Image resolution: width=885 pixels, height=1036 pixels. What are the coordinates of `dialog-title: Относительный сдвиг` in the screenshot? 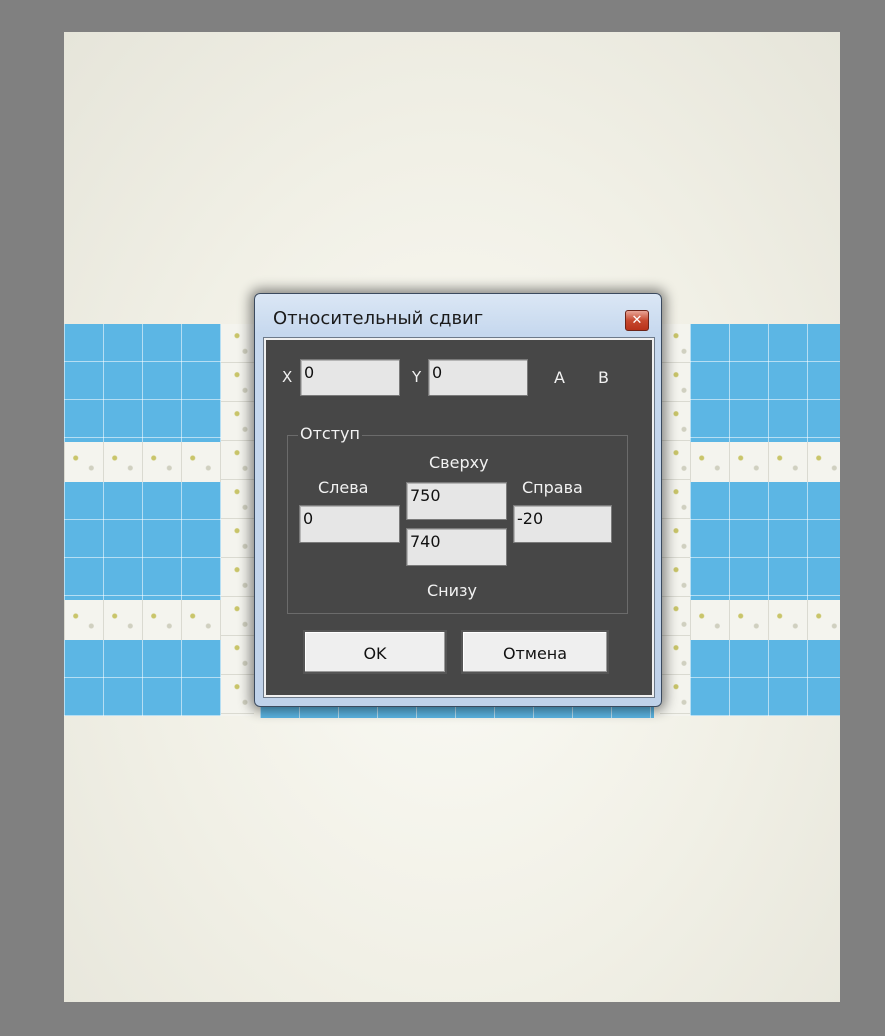 It's located at (378, 318).